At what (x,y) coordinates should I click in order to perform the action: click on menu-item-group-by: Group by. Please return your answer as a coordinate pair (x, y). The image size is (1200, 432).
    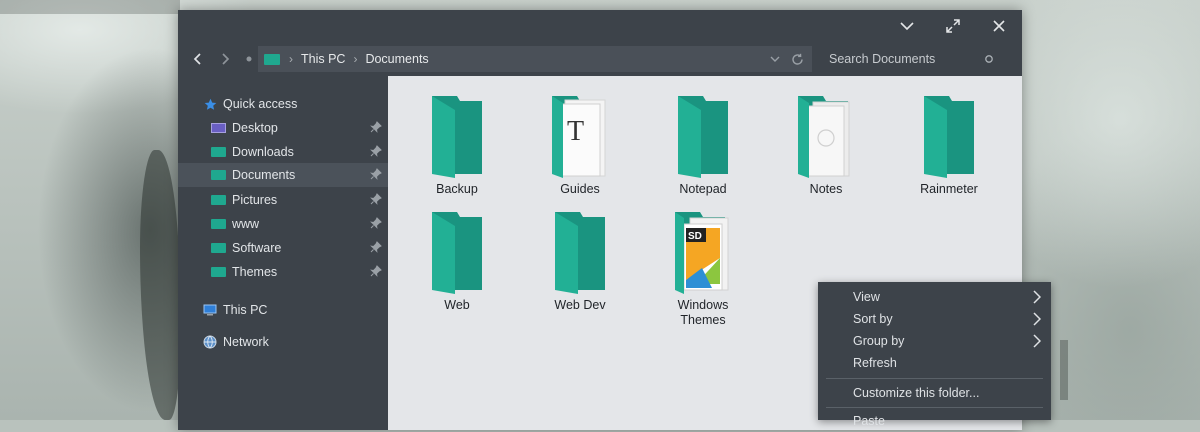
    Looking at the image, I should click on (934, 341).